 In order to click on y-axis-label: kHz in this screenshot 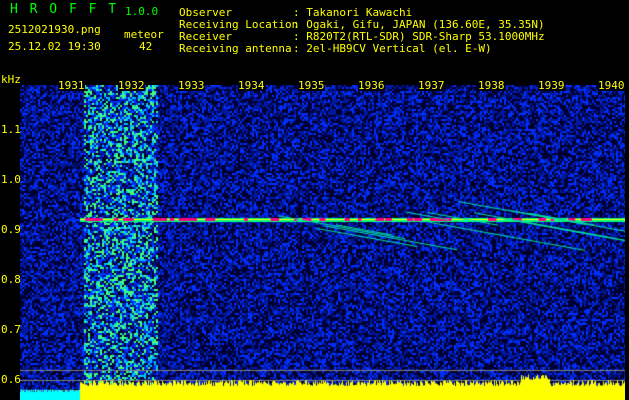, I will do `click(11, 79)`.